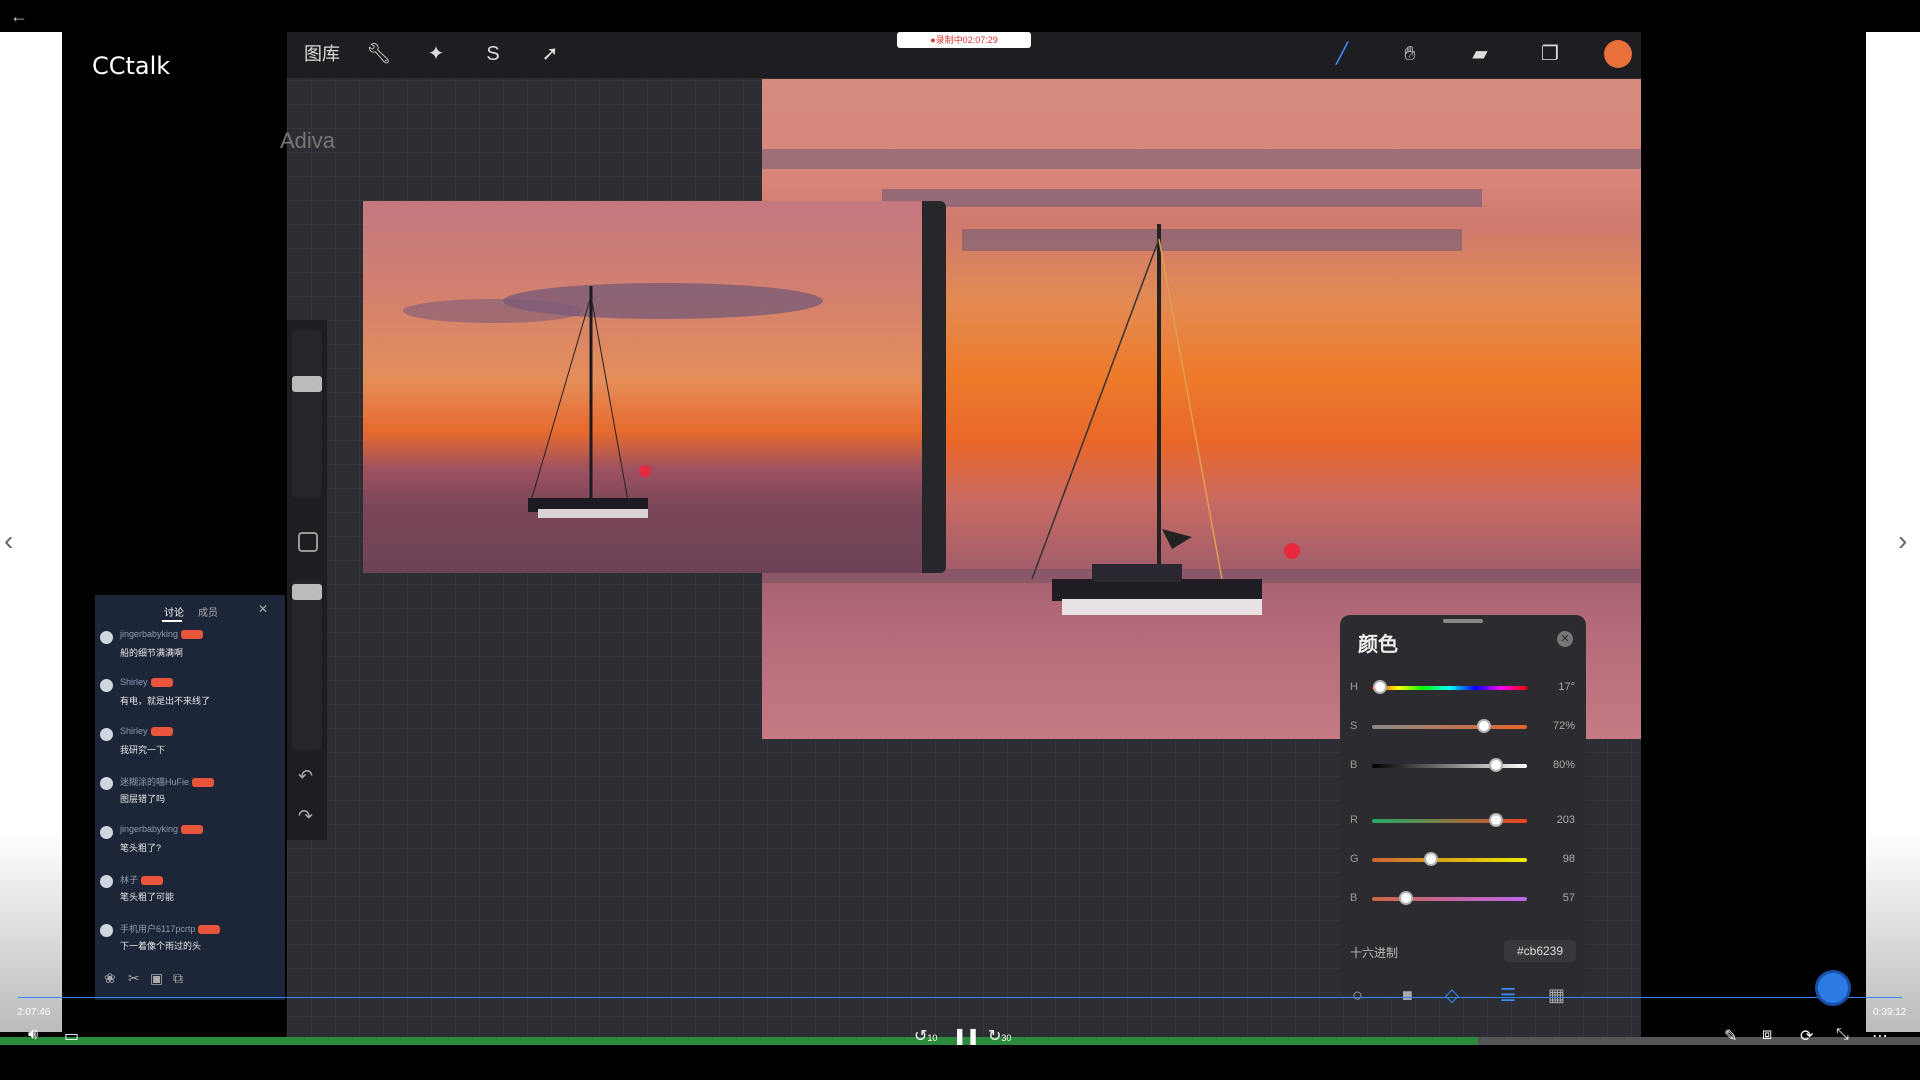 This screenshot has height=1080, width=1920. I want to click on color-swatch-button, so click(1618, 54).